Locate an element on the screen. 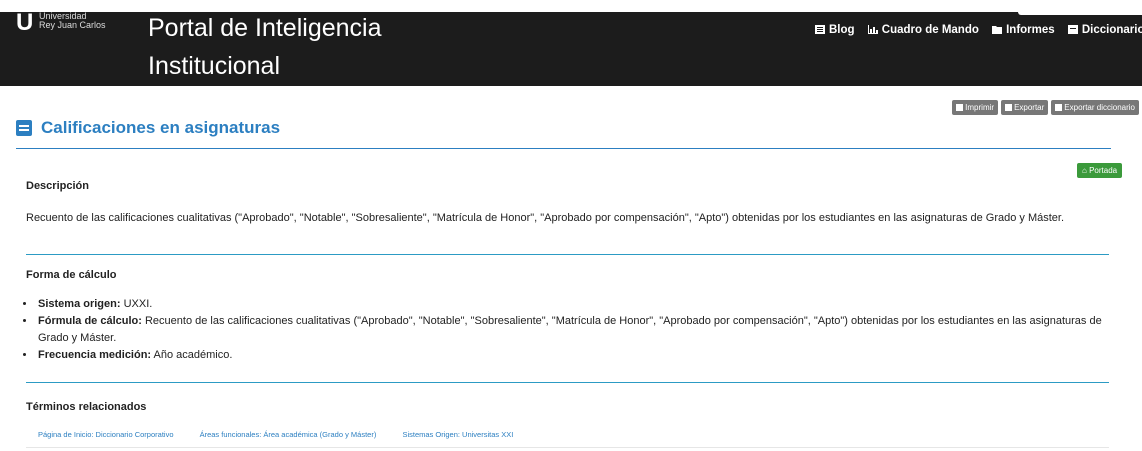 The height and width of the screenshot is (451, 1142). nav-diccionario: Diccionario is located at coordinates (1104, 30).